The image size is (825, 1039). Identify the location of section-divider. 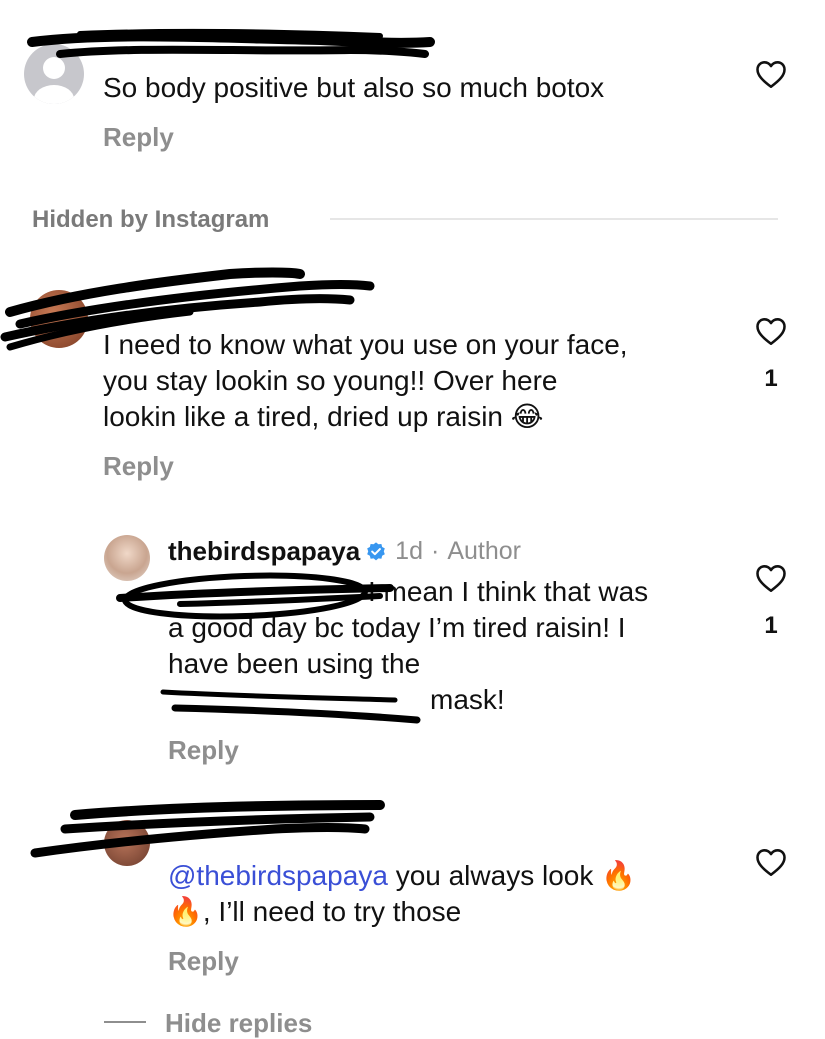
(554, 219).